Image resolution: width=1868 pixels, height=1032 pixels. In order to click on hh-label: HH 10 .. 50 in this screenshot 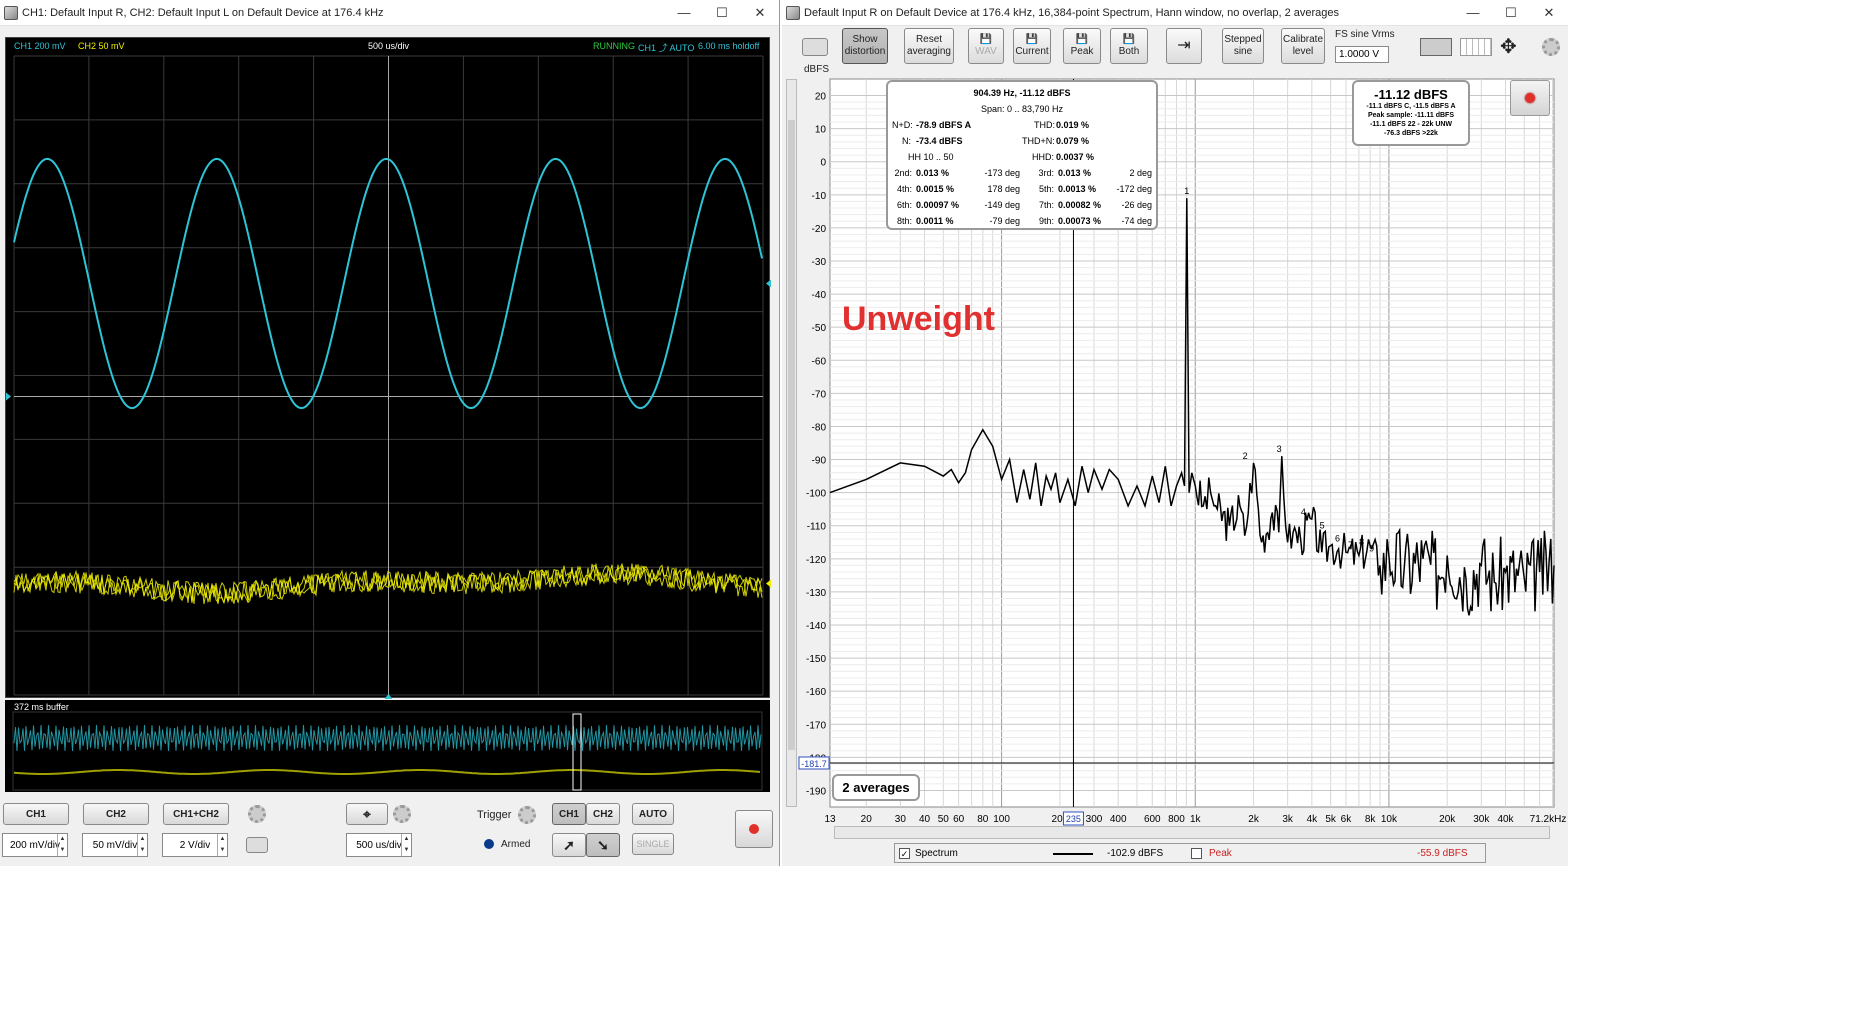, I will do `click(931, 157)`.